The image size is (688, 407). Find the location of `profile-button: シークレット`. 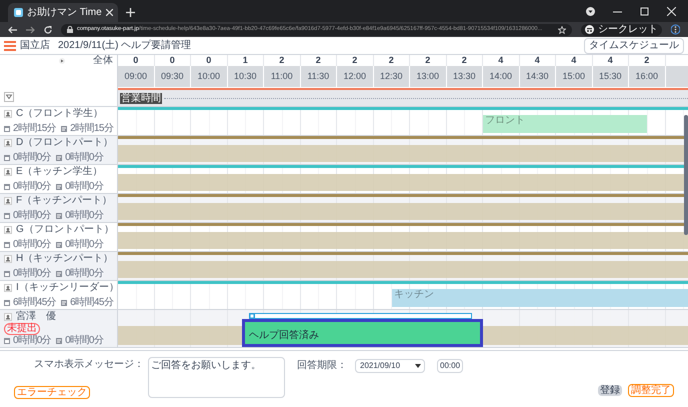

profile-button: シークレット is located at coordinates (621, 30).